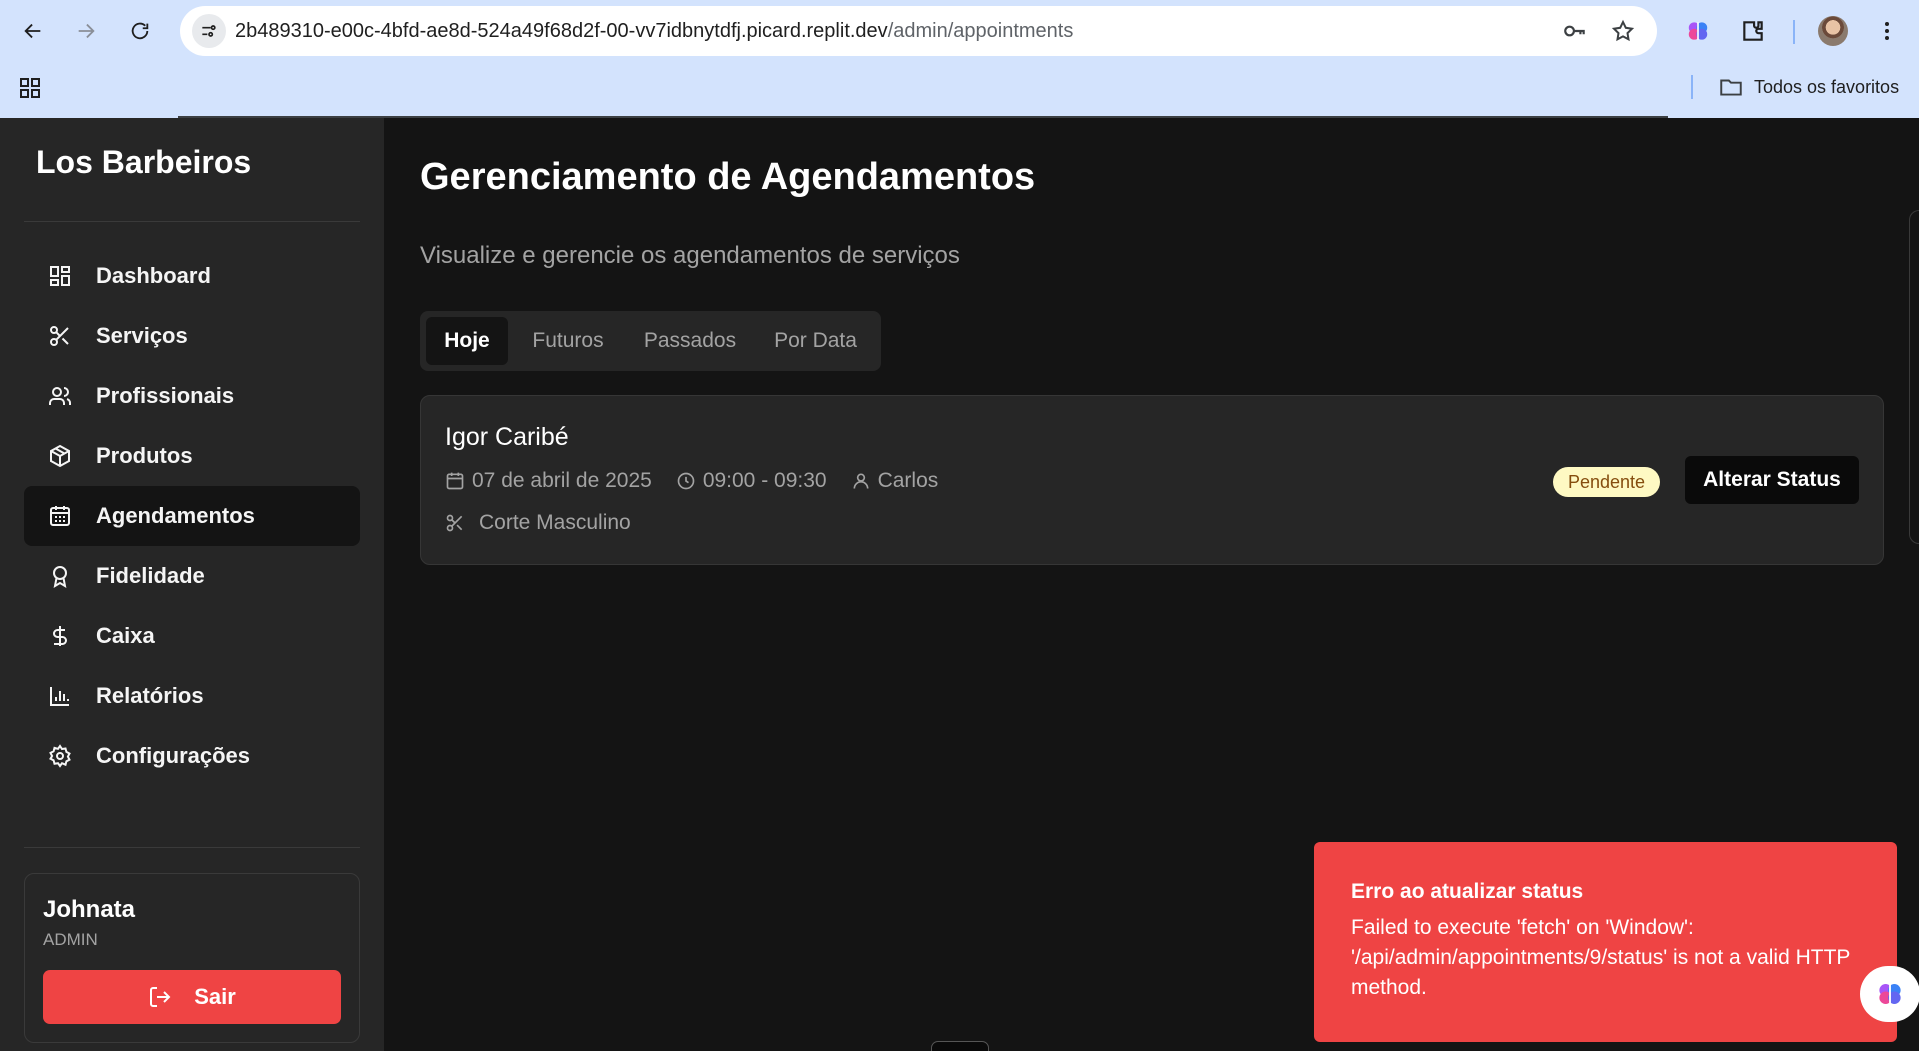 This screenshot has height=1051, width=1919. Describe the element at coordinates (175, 515) in the screenshot. I see `sidebar-item-label: Agendamentos` at that location.